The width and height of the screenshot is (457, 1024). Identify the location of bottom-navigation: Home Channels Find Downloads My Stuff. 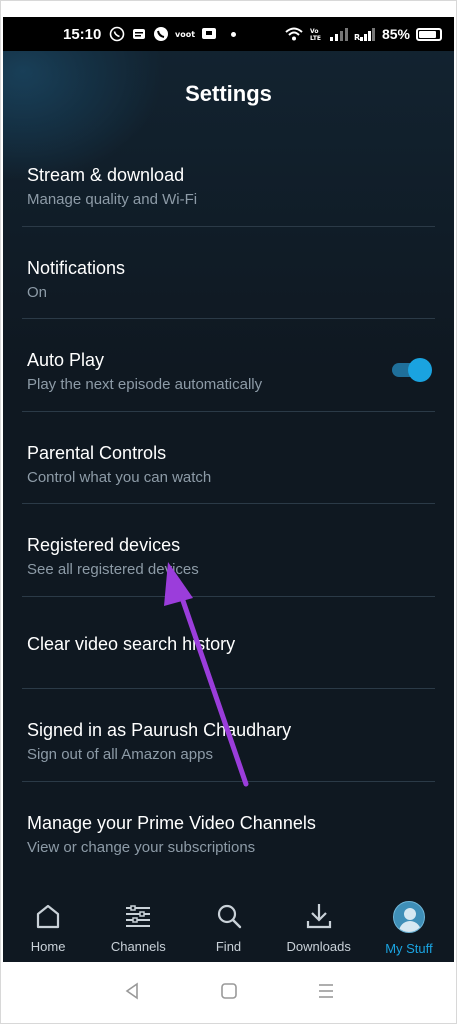
(228, 925).